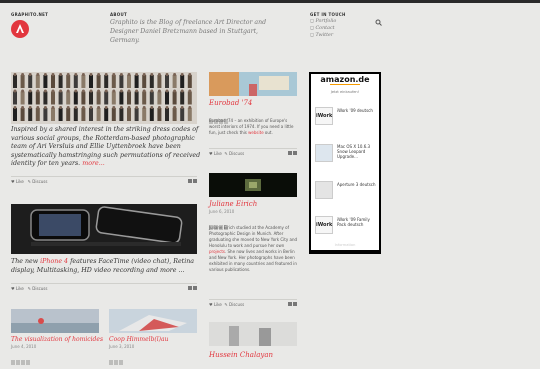 This screenshot has width=540, height=369. What do you see at coordinates (104, 180) in the screenshot?
I see `post1-actions: ♥ Like ✎ Discuss` at bounding box center [104, 180].